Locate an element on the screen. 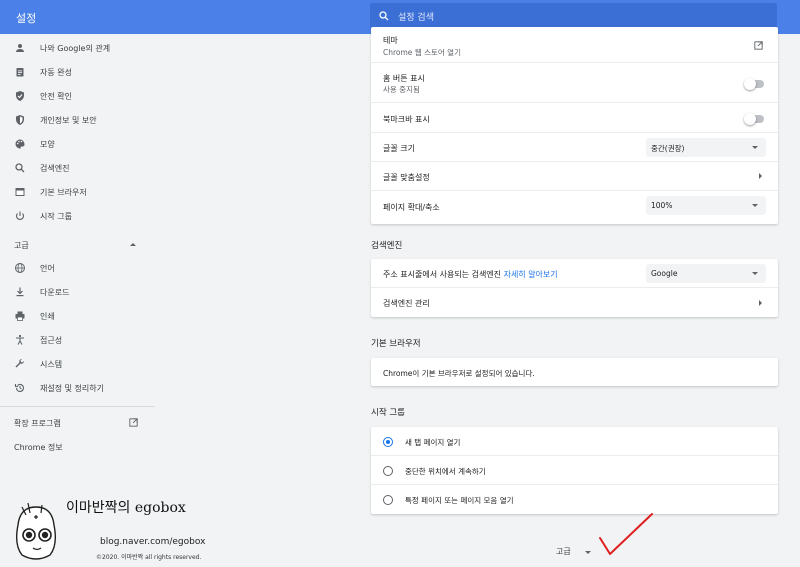 This screenshot has width=800, height=567. startup-option-new-tab: 새 탭 페이지 열기 is located at coordinates (574, 441).